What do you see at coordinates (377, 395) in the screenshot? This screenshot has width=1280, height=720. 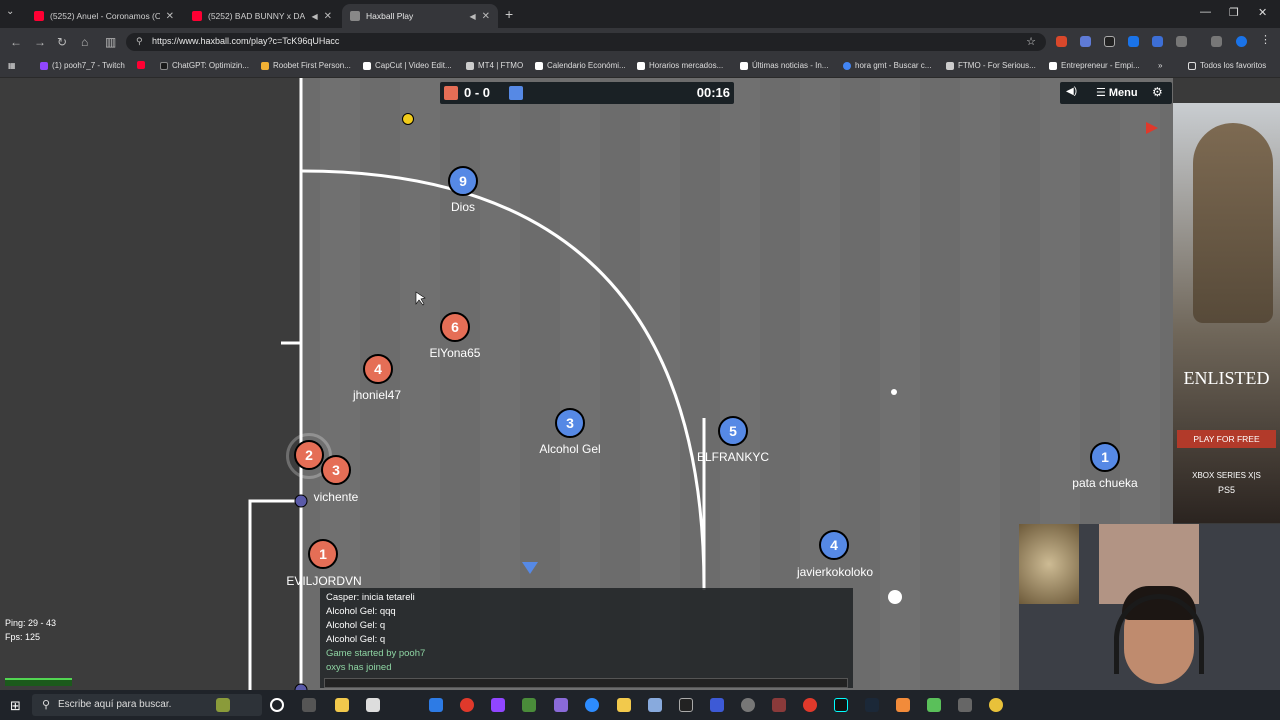 I see `player-name: jhoniel47` at bounding box center [377, 395].